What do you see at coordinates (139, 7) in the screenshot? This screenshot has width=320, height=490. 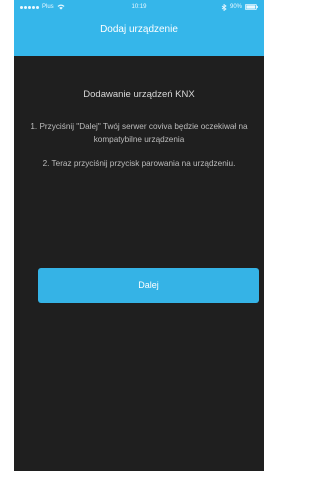 I see `status-bar: Plus 10:19 90%` at bounding box center [139, 7].